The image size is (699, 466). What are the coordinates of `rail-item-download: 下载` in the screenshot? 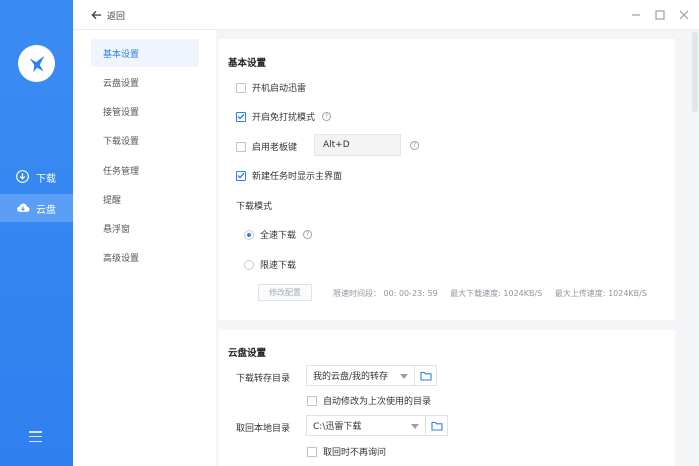 It's located at (36, 177).